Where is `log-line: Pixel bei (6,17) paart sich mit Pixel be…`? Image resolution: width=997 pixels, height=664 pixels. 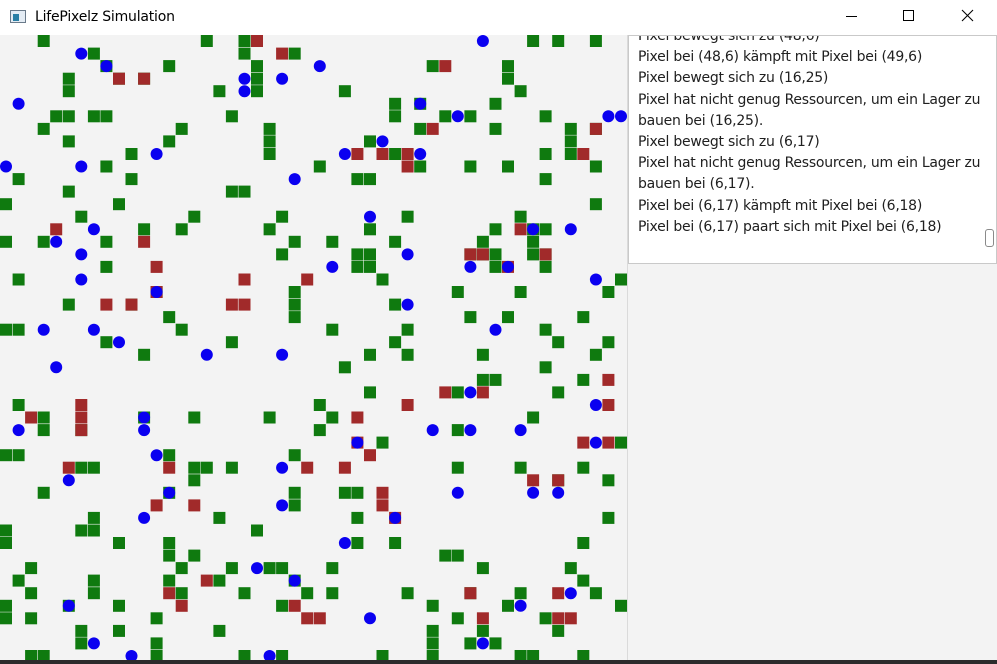 log-line: Pixel bei (6,17) paart sich mit Pixel be… is located at coordinates (790, 226).